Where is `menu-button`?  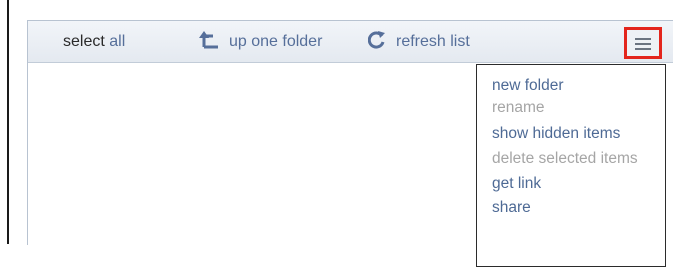
menu-button is located at coordinates (643, 43).